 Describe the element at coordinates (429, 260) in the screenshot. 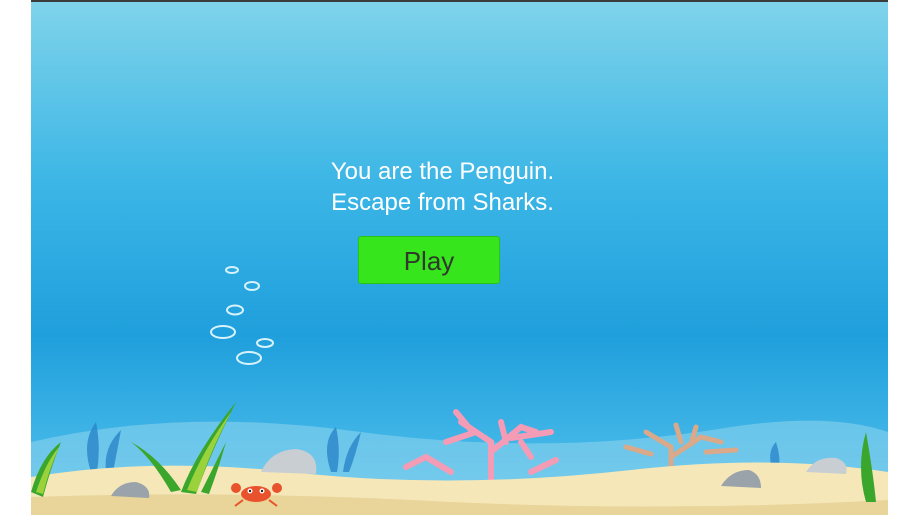

I see `play-button: Play` at that location.